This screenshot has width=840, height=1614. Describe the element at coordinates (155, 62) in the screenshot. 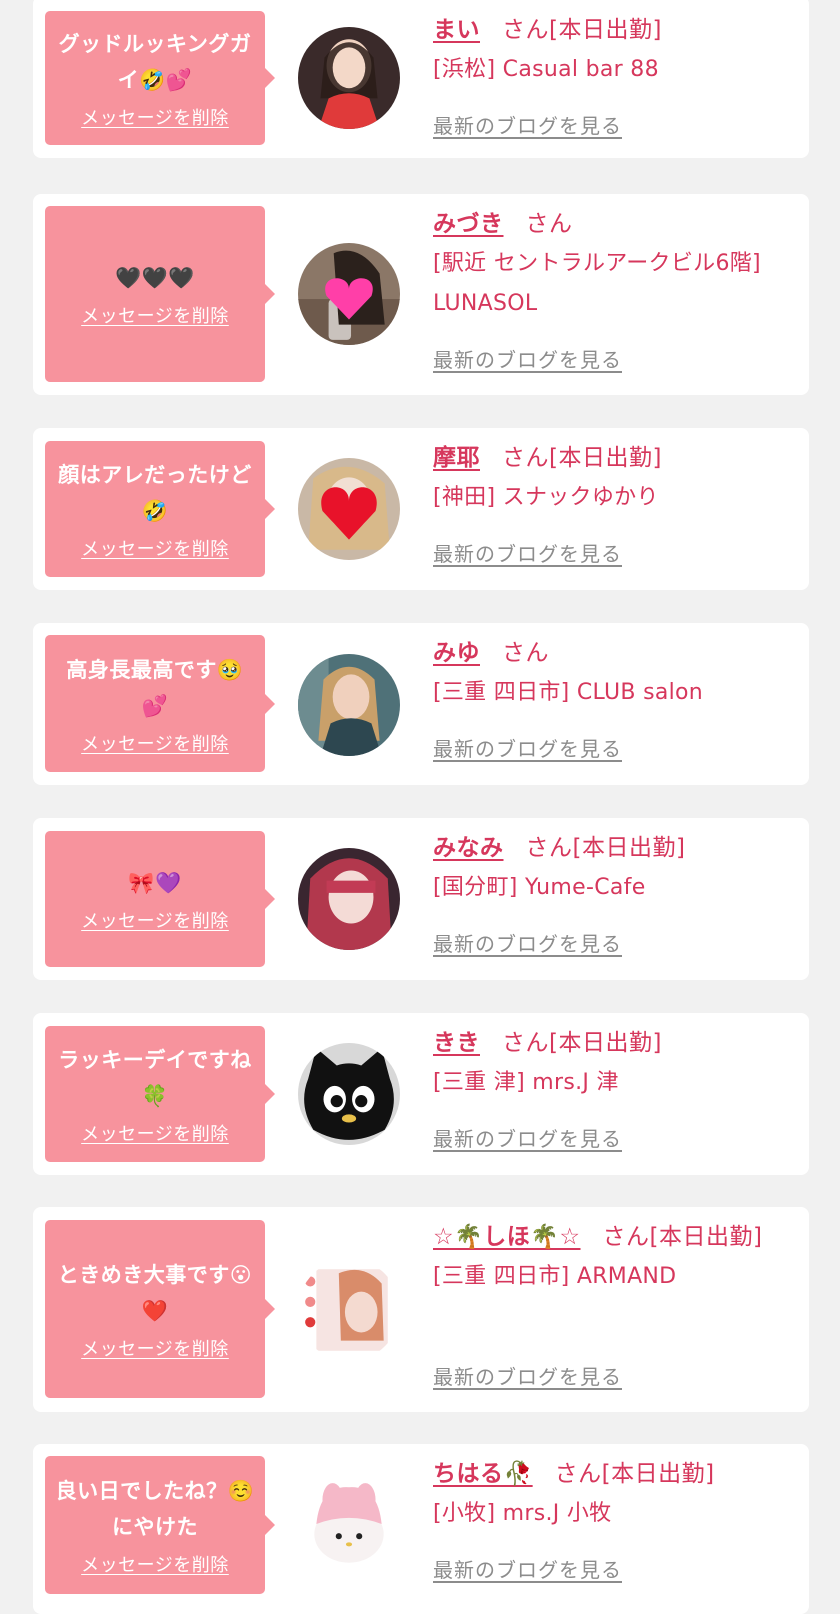

I see `message-text: グッドルッキングガイ🤣💕` at that location.